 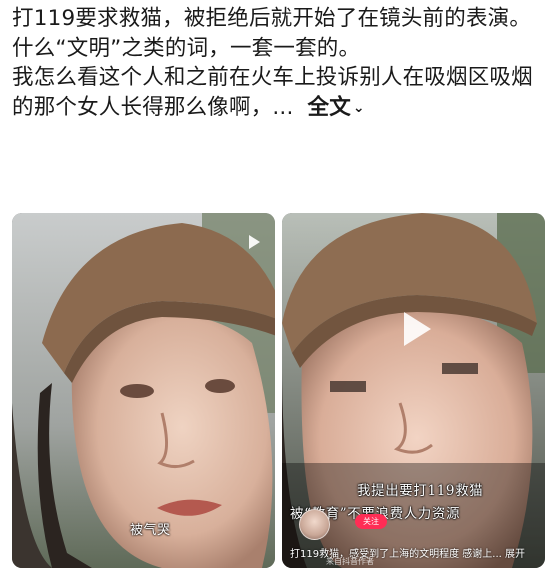 I want to click on post-line-1: 打119要求救猫，被拒绝后就开始了在镜头前的表演。, so click(x=272, y=18).